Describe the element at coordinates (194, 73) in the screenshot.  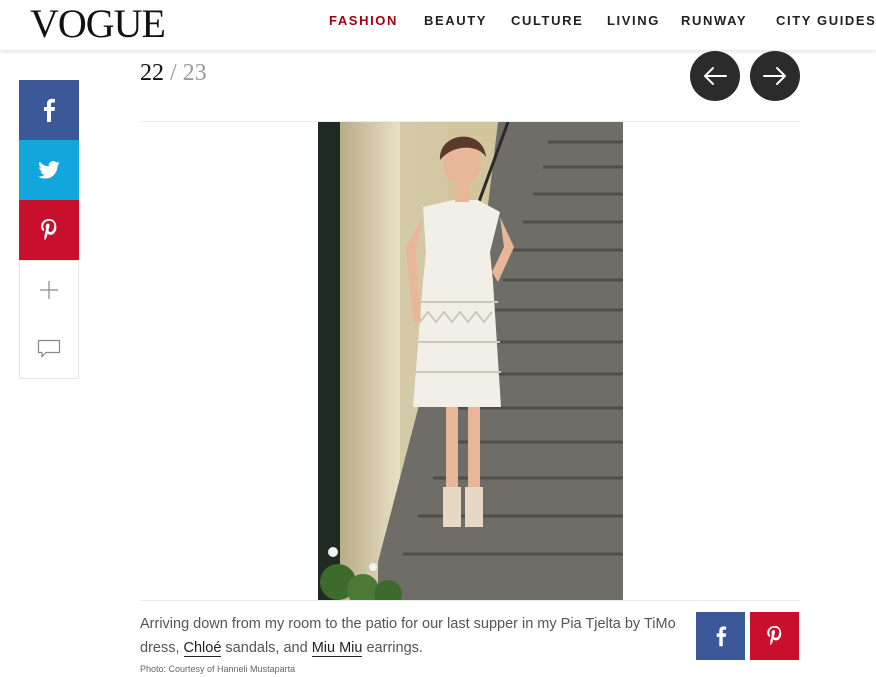
I see `slide-total: 23` at that location.